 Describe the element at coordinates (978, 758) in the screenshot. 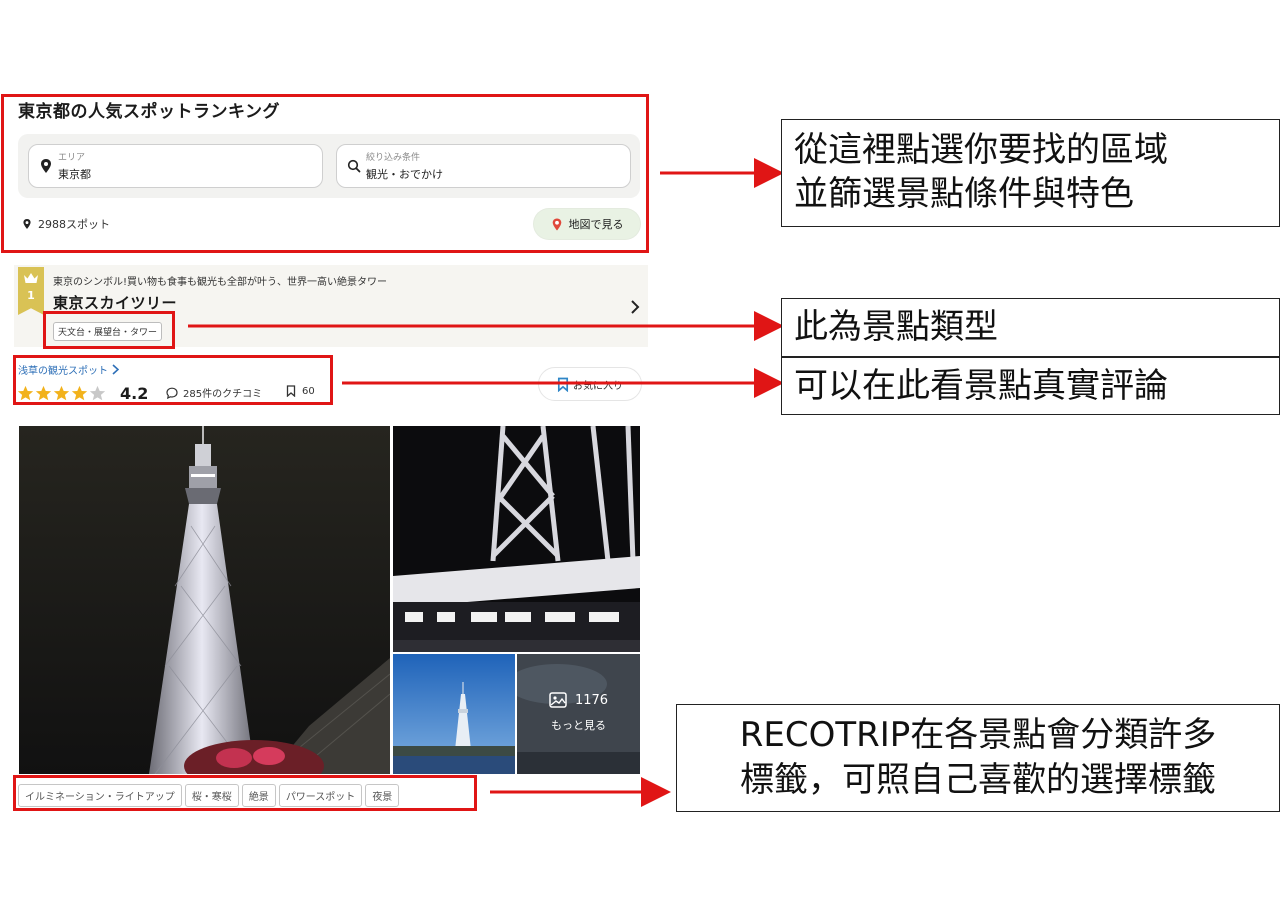

I see `callout-tags: RECOTRIP在各景點會分類許多 標籤，可照自己喜歡的選擇標籤` at that location.